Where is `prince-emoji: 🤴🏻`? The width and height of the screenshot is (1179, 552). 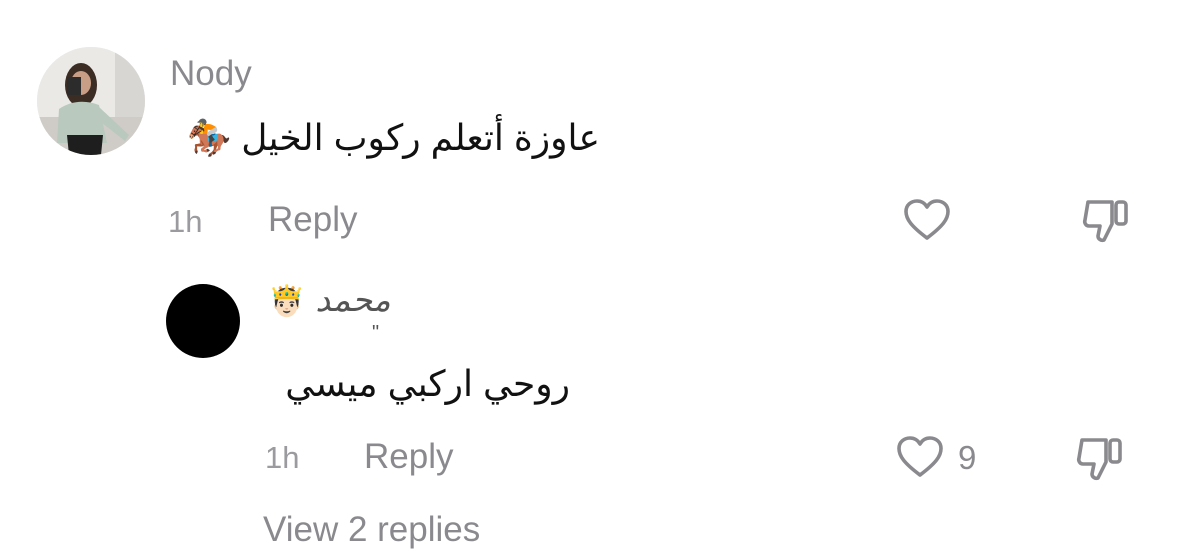 prince-emoji: 🤴🏻 is located at coordinates (287, 301).